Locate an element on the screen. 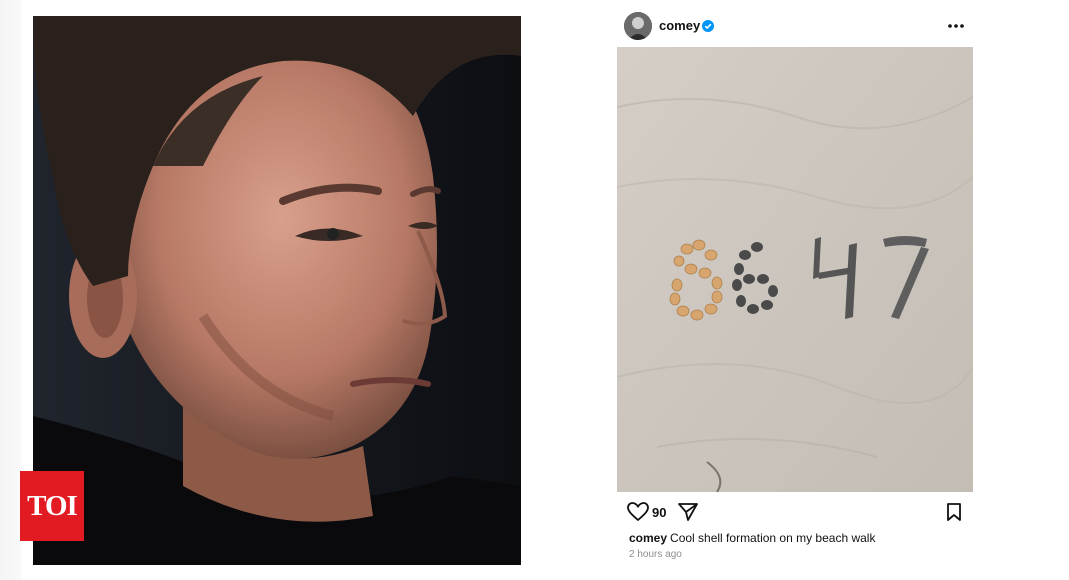 This screenshot has width=1069, height=580. caption-username: comey is located at coordinates (648, 538).